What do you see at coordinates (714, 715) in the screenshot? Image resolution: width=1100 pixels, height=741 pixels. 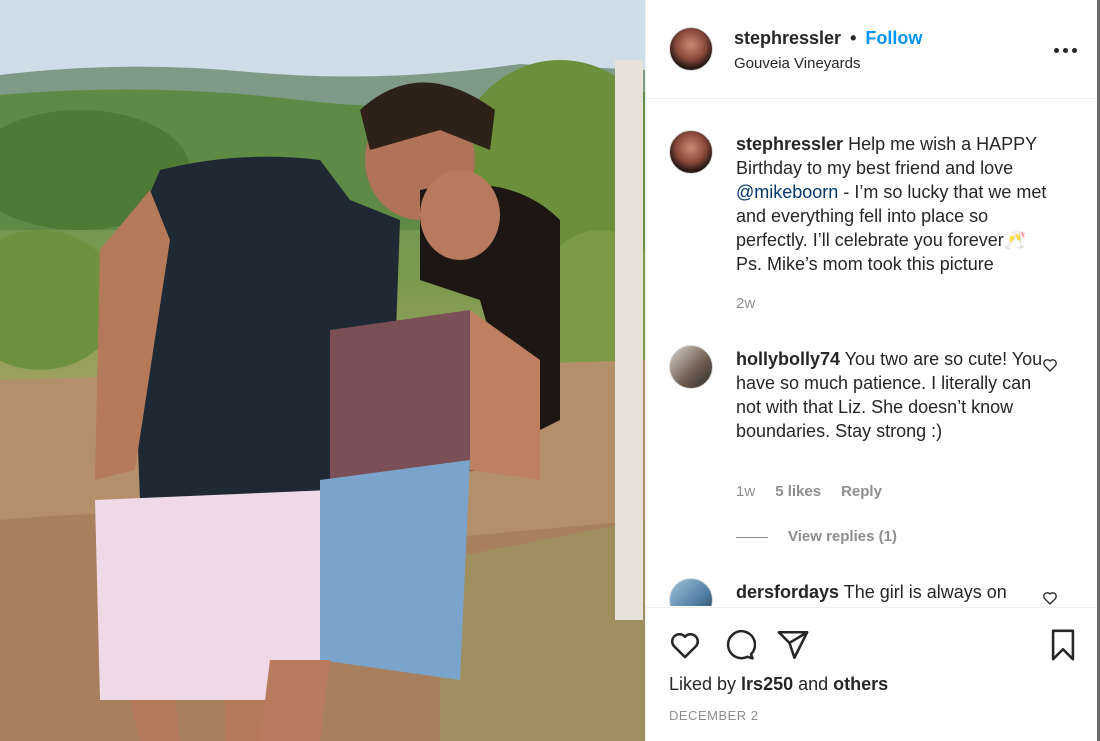 I see `post-date: DECEMBER 2` at bounding box center [714, 715].